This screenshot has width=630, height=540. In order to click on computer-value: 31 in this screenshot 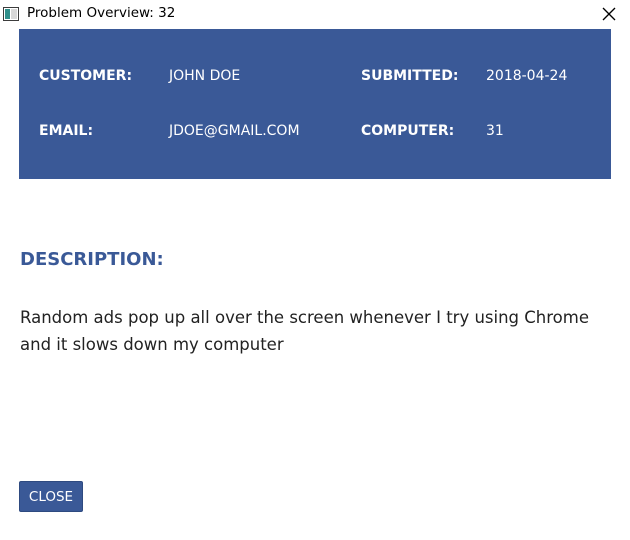, I will do `click(495, 131)`.